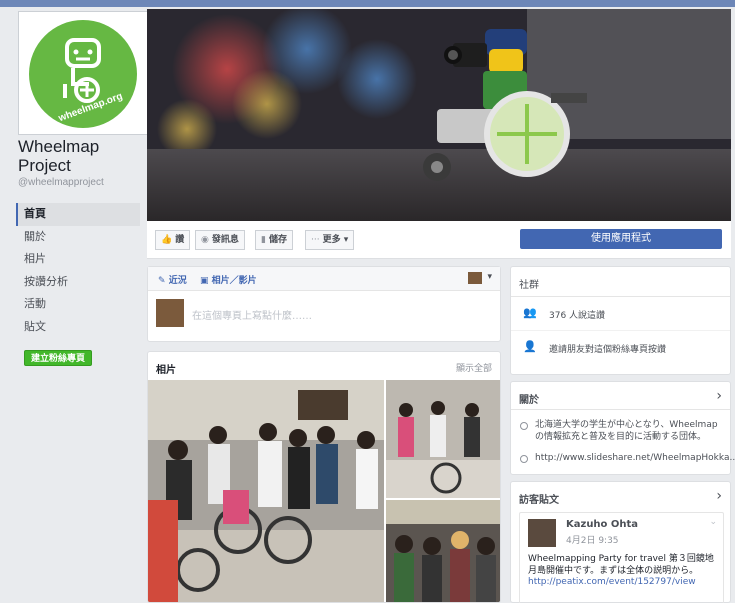 The width and height of the screenshot is (735, 603). What do you see at coordinates (78, 214) in the screenshot?
I see `sidebar-item-home: 首頁` at bounding box center [78, 214].